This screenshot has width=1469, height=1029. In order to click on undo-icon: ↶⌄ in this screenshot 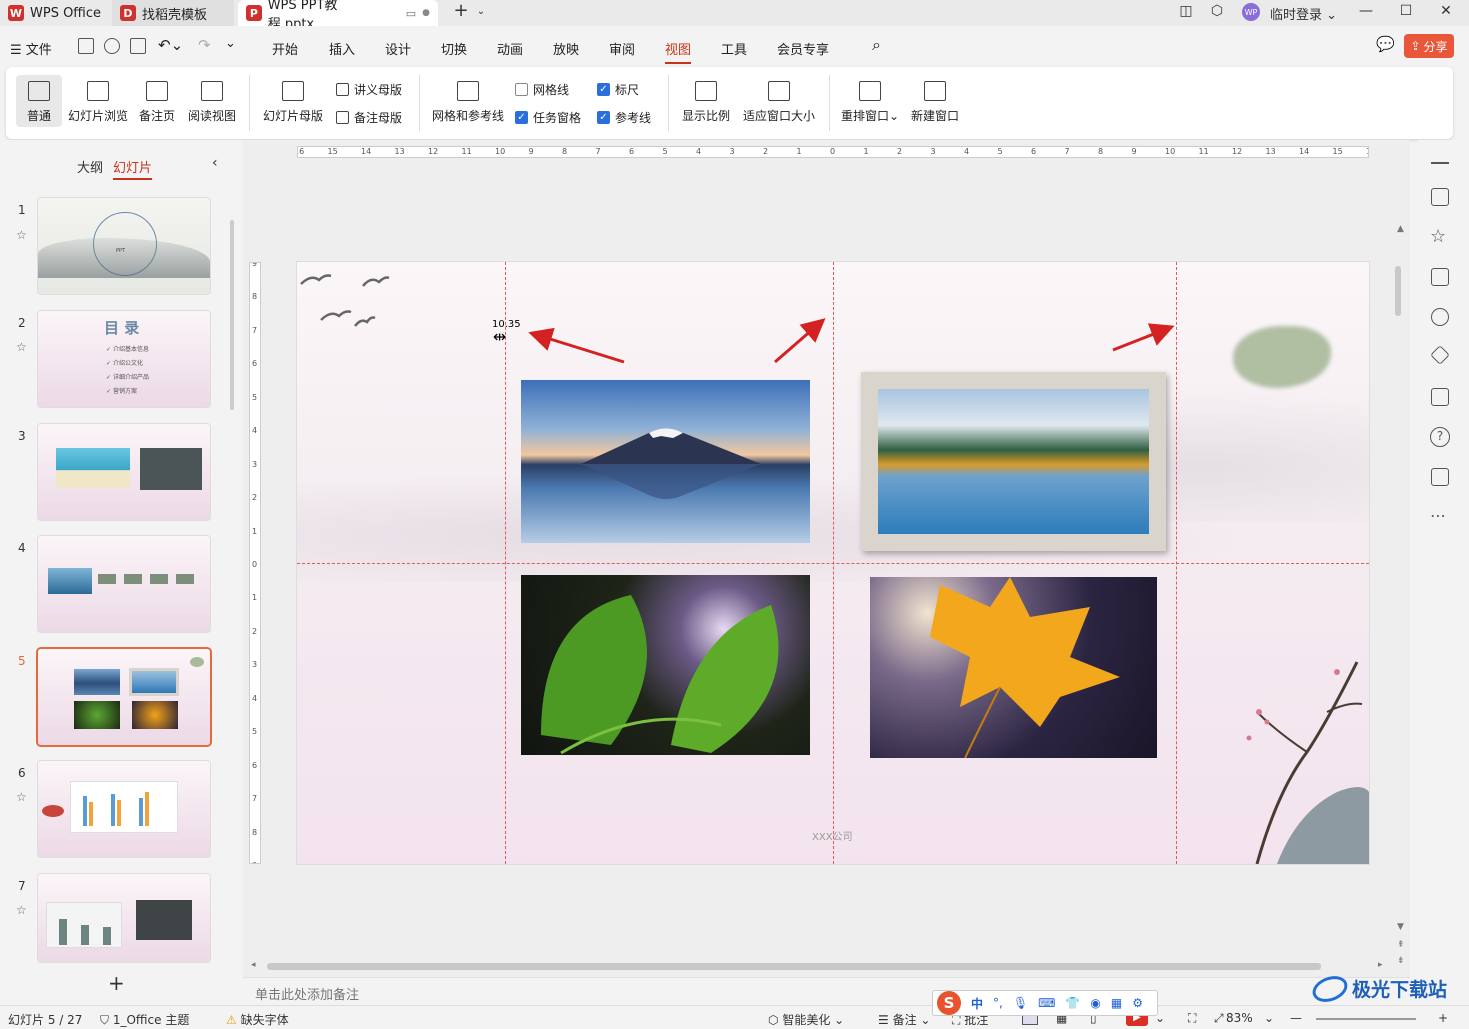, I will do `click(170, 45)`.